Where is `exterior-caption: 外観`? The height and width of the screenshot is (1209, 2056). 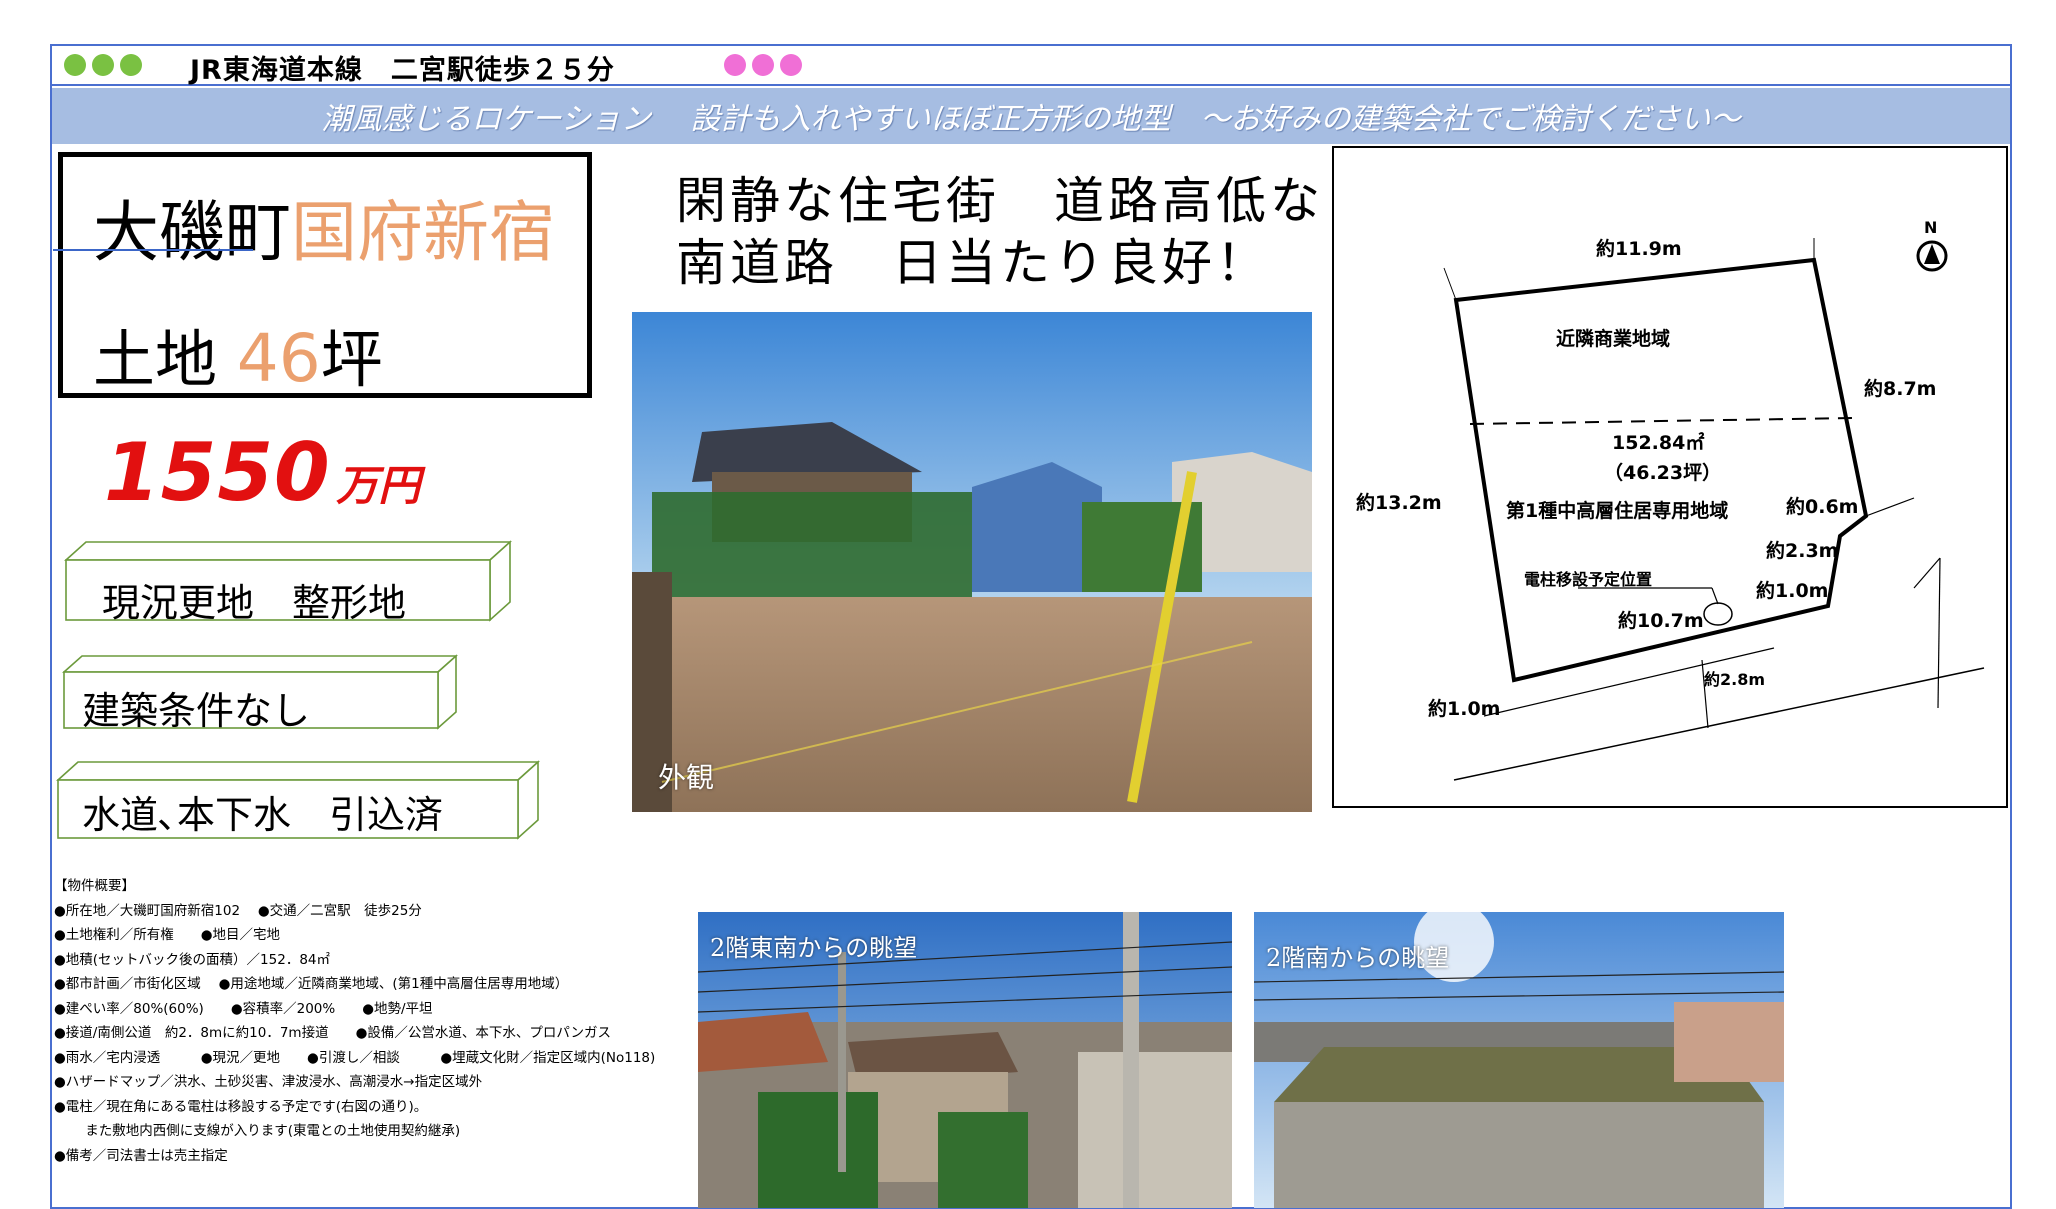 exterior-caption: 外観 is located at coordinates (686, 777).